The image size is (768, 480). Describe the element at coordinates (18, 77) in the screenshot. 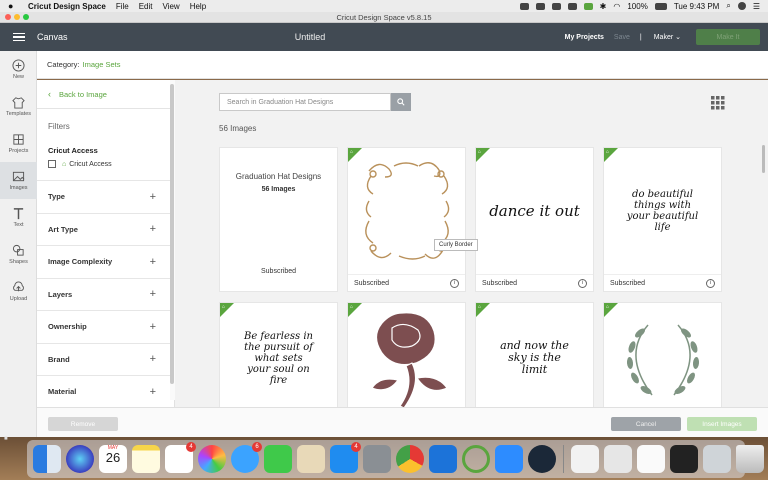

I see `tool-label: New` at that location.